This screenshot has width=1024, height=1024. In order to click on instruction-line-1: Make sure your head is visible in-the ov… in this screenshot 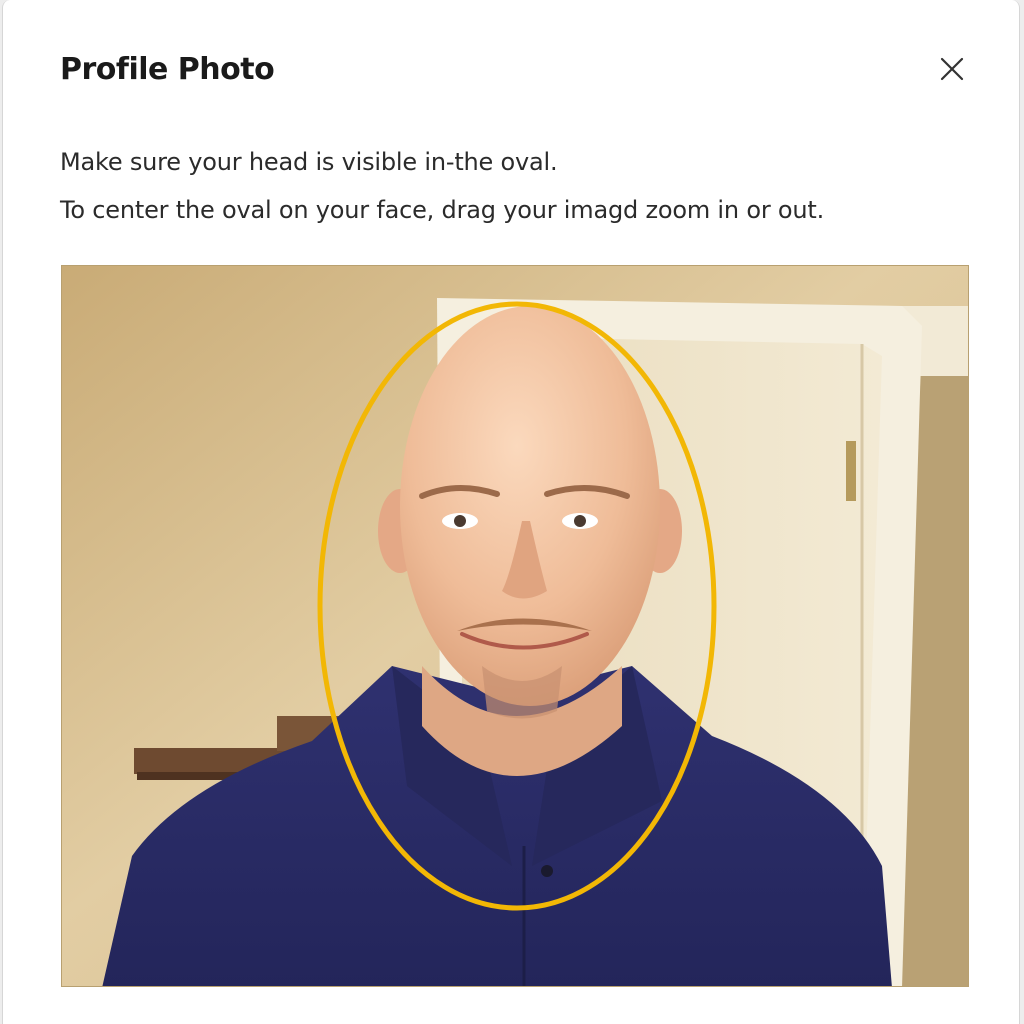, I will do `click(309, 162)`.